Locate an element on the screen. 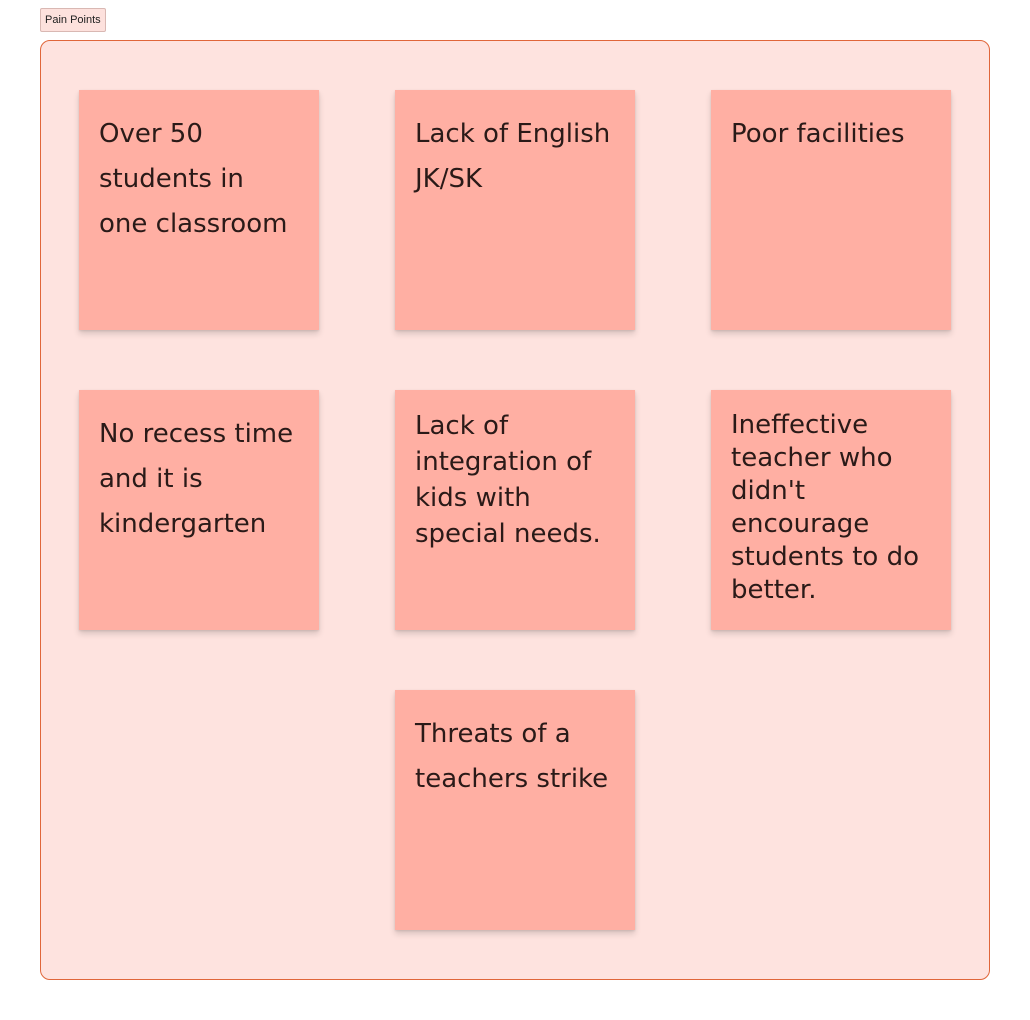  sticky-note: No recess time and it is kindergarten is located at coordinates (199, 510).